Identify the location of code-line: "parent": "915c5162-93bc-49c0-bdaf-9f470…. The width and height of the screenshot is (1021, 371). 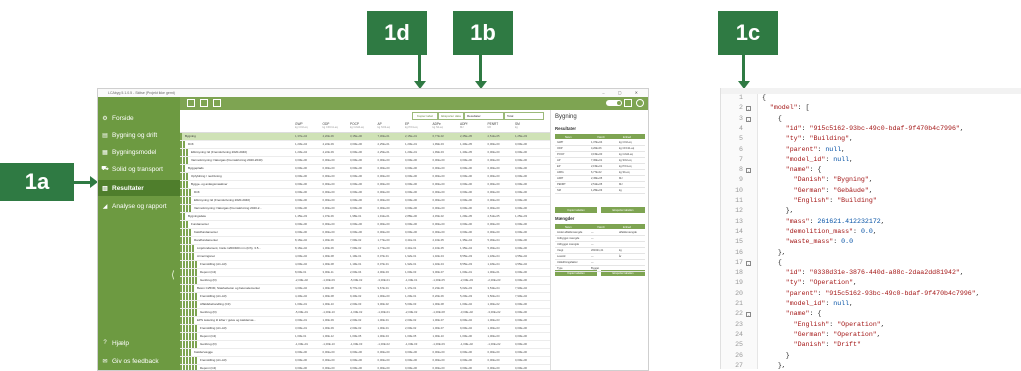
(871, 293).